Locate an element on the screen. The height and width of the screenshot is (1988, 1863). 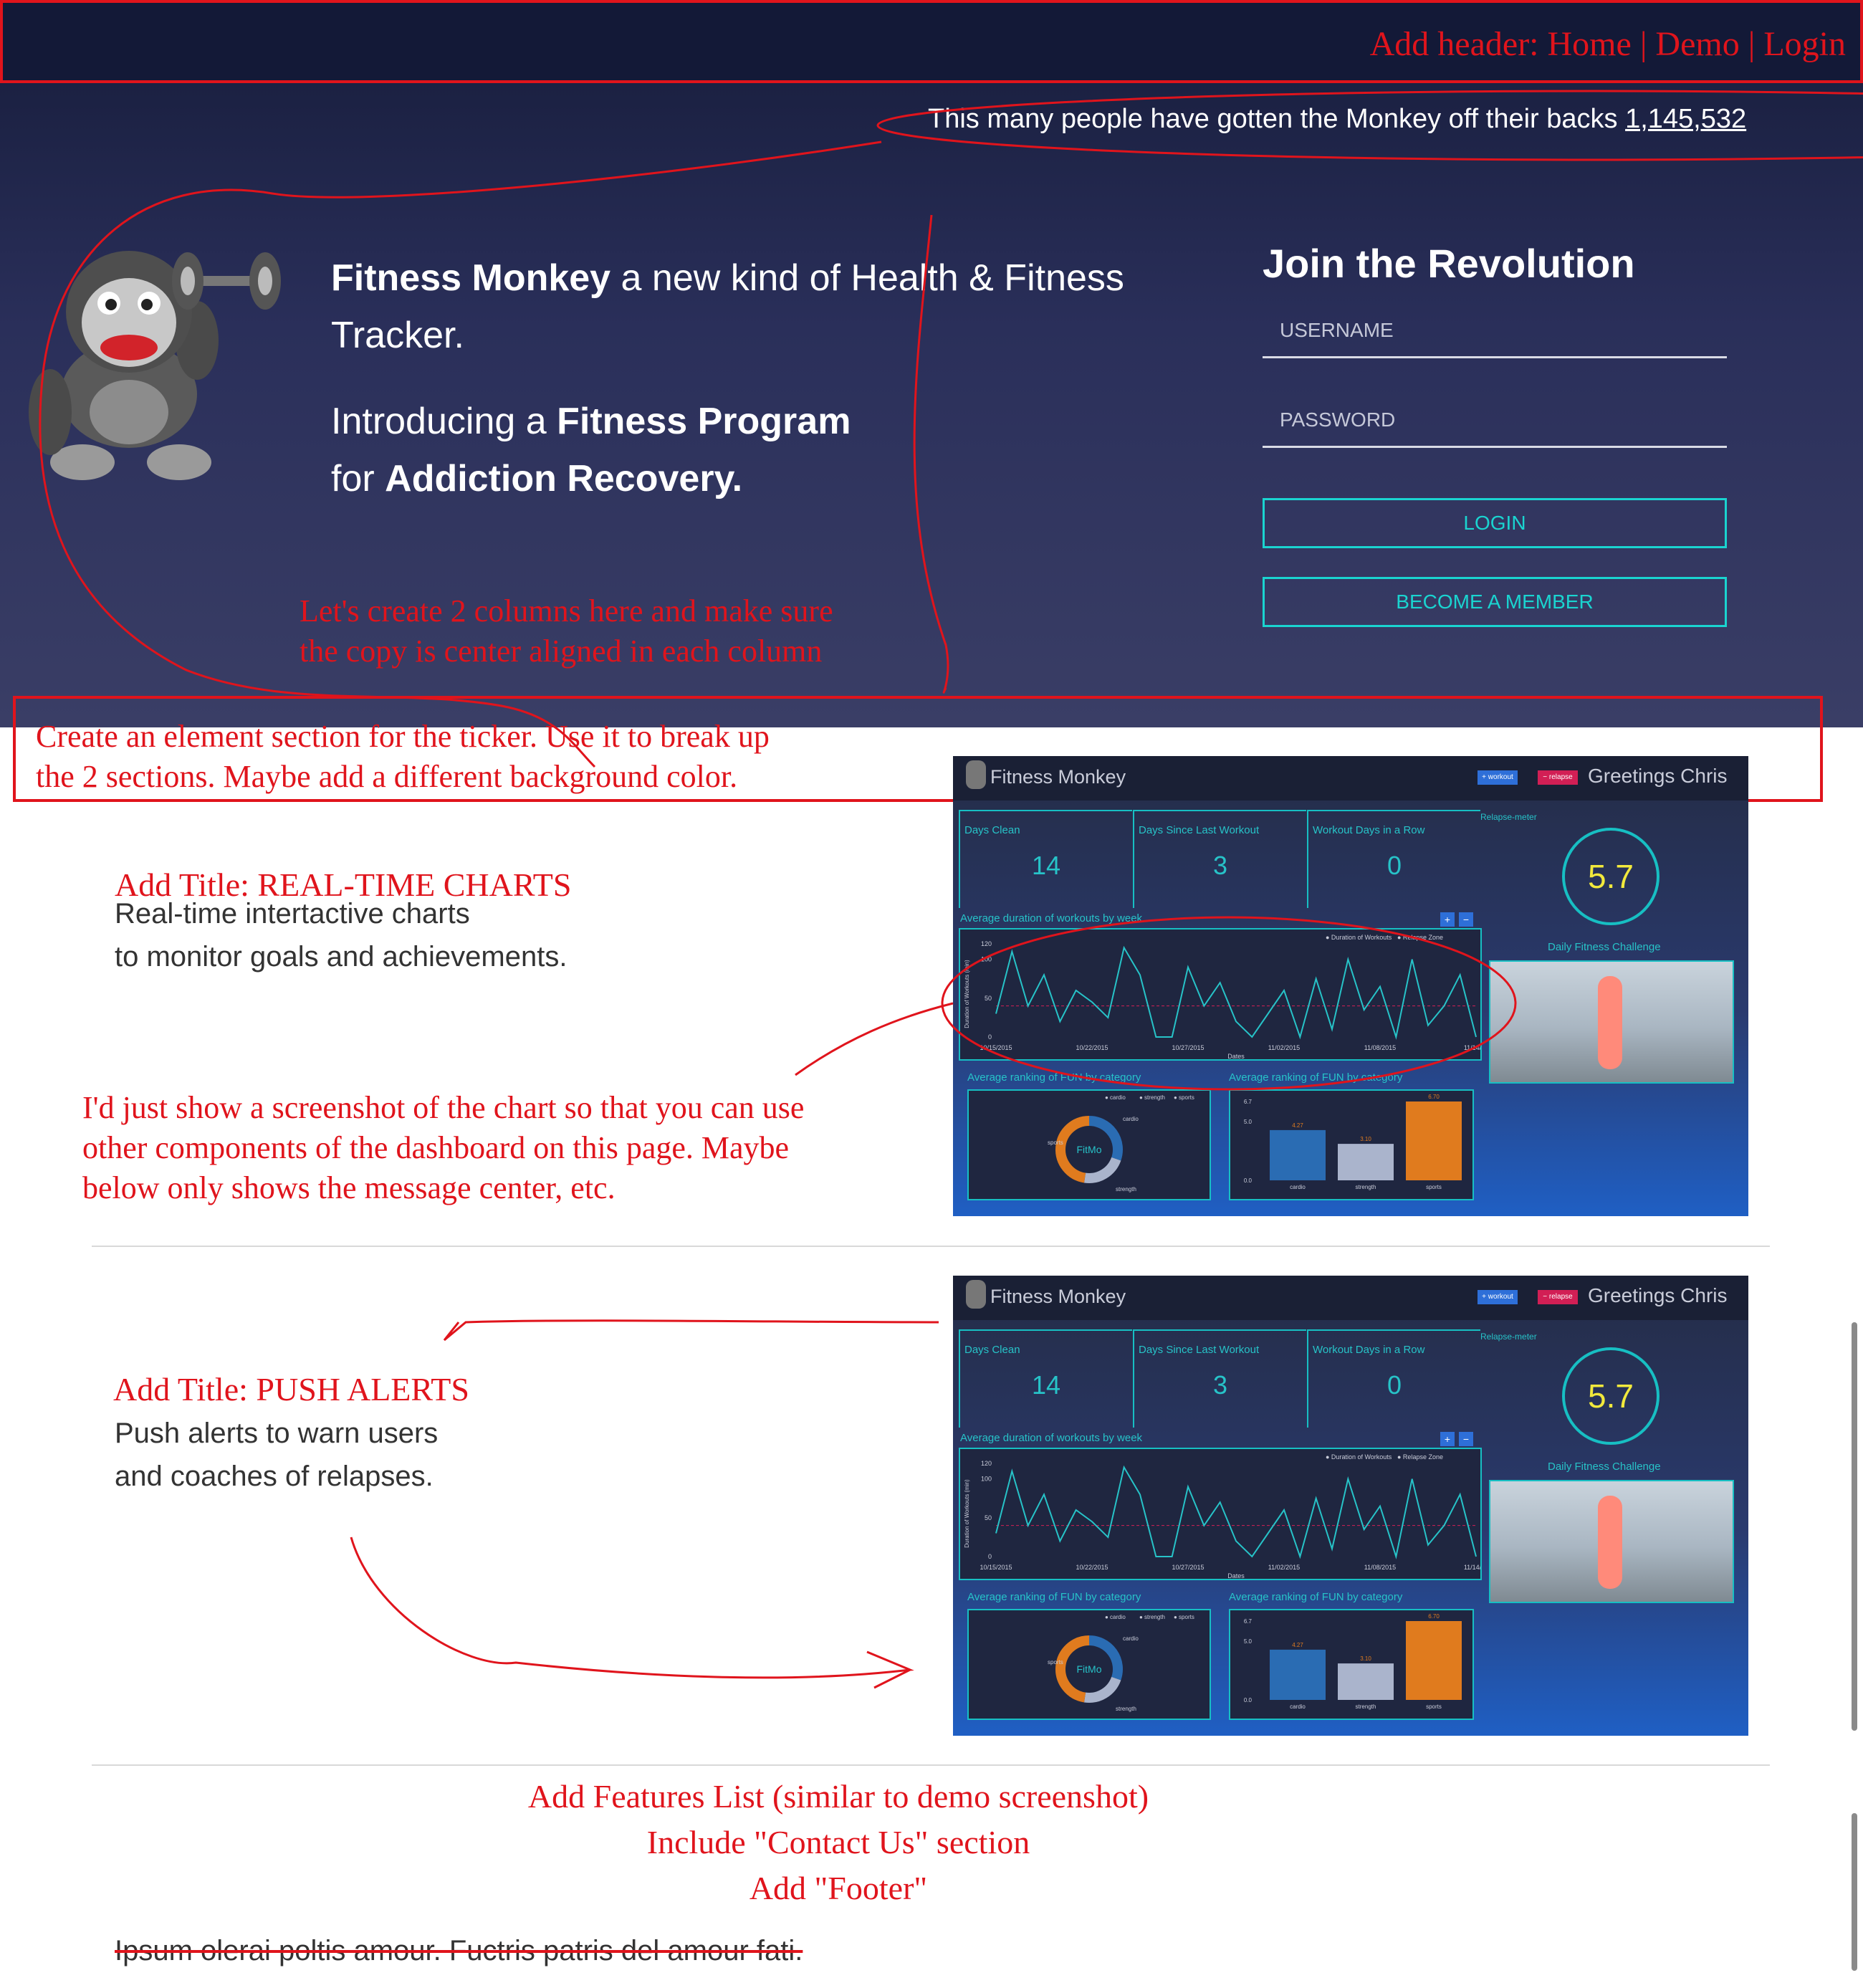
left-arrow-mark is located at coordinates (691, 1330).